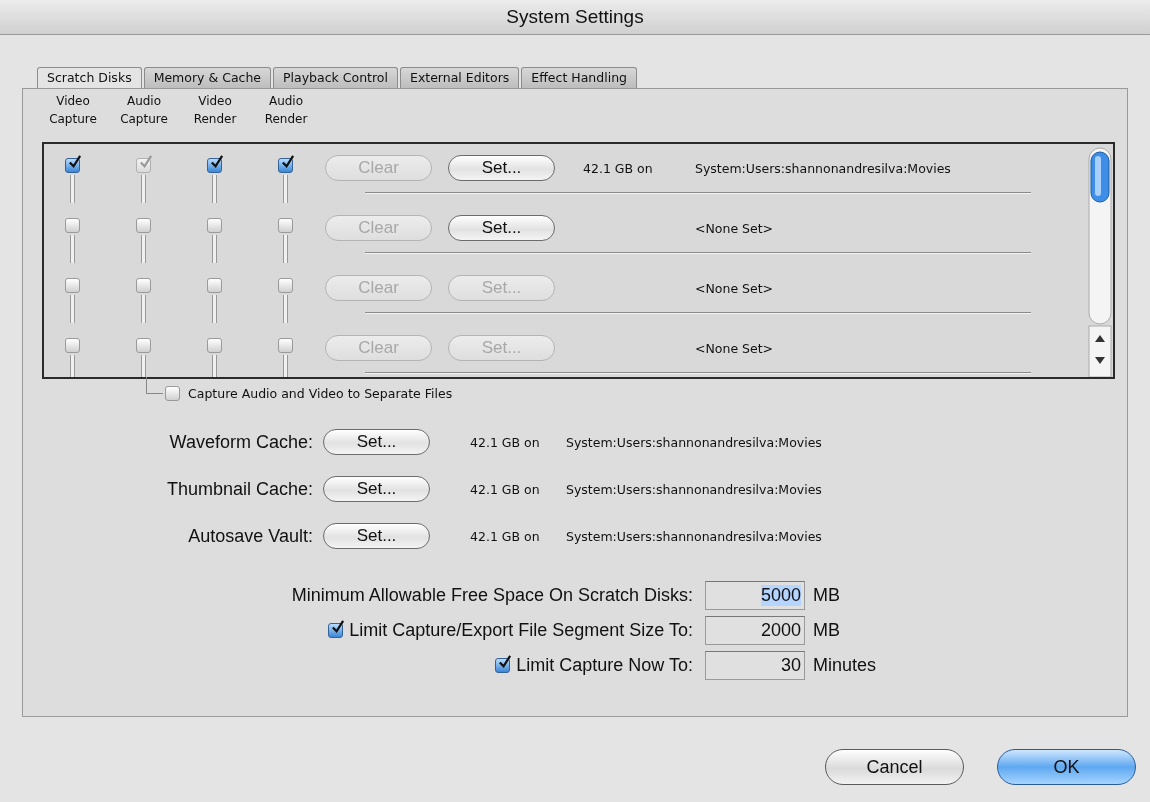 The image size is (1150, 802). I want to click on cache-label: Thumbnail Cache:, so click(239, 489).